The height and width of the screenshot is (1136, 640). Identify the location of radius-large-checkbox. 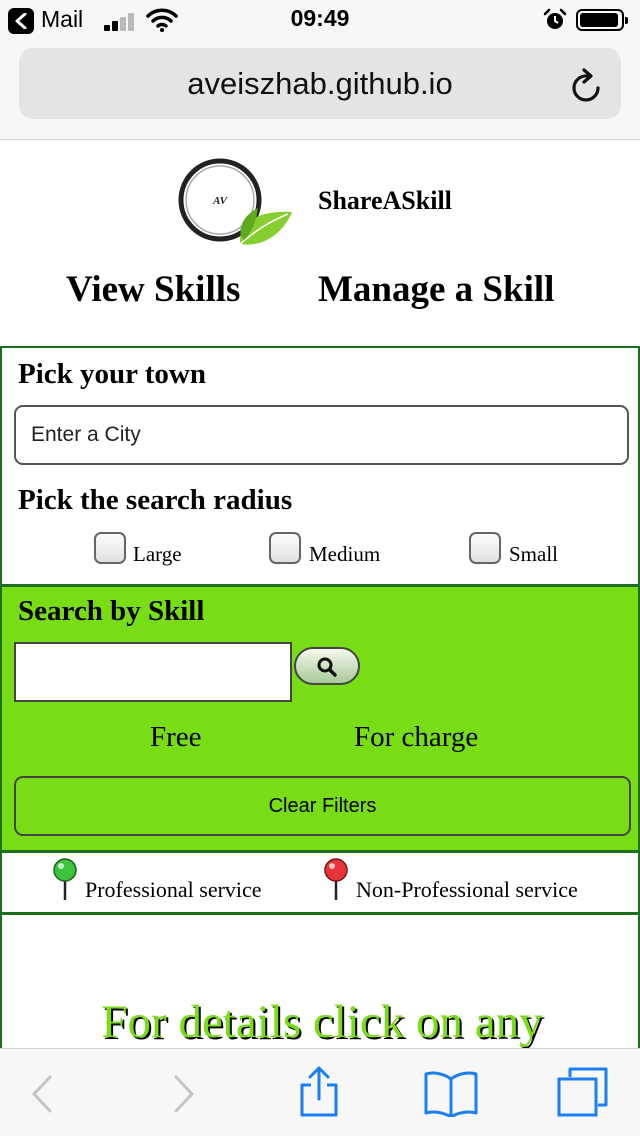
(110, 548).